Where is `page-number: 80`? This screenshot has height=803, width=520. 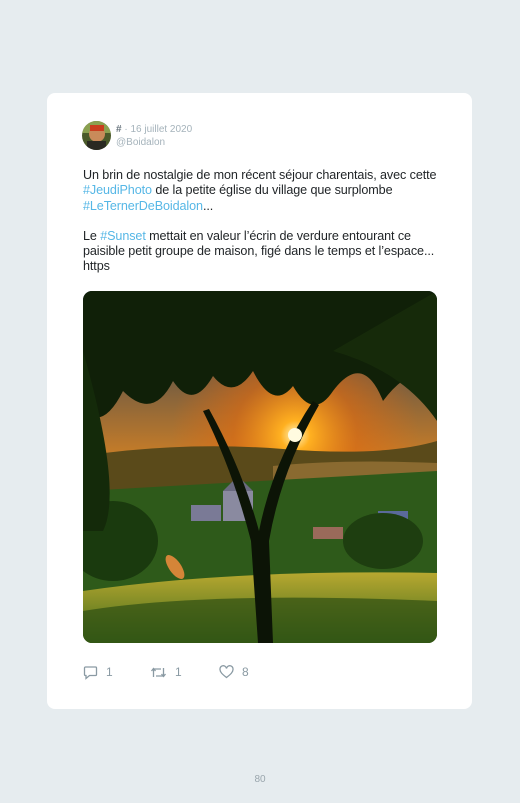 page-number: 80 is located at coordinates (260, 779).